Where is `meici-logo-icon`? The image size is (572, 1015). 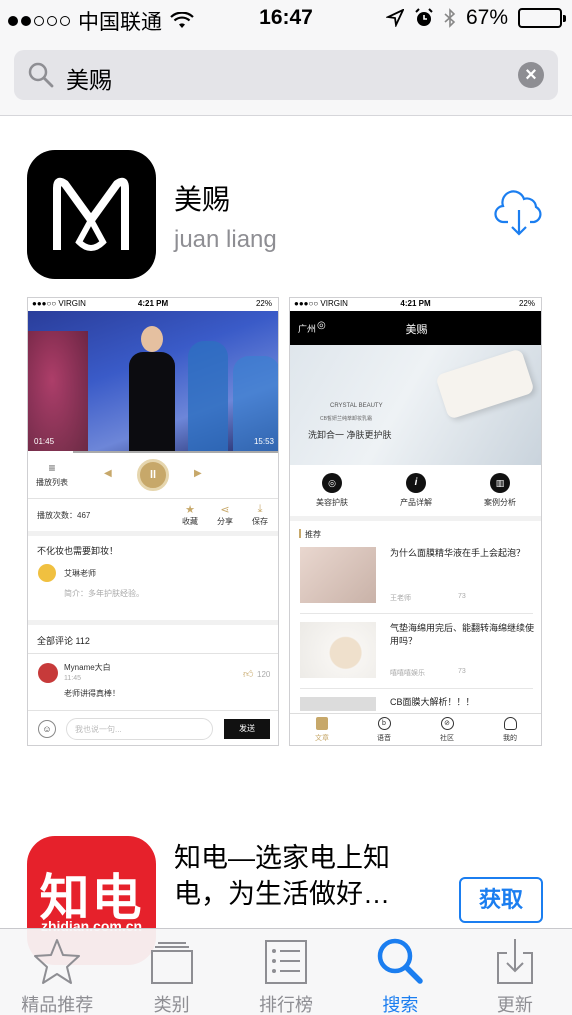 meici-logo-icon is located at coordinates (91, 214).